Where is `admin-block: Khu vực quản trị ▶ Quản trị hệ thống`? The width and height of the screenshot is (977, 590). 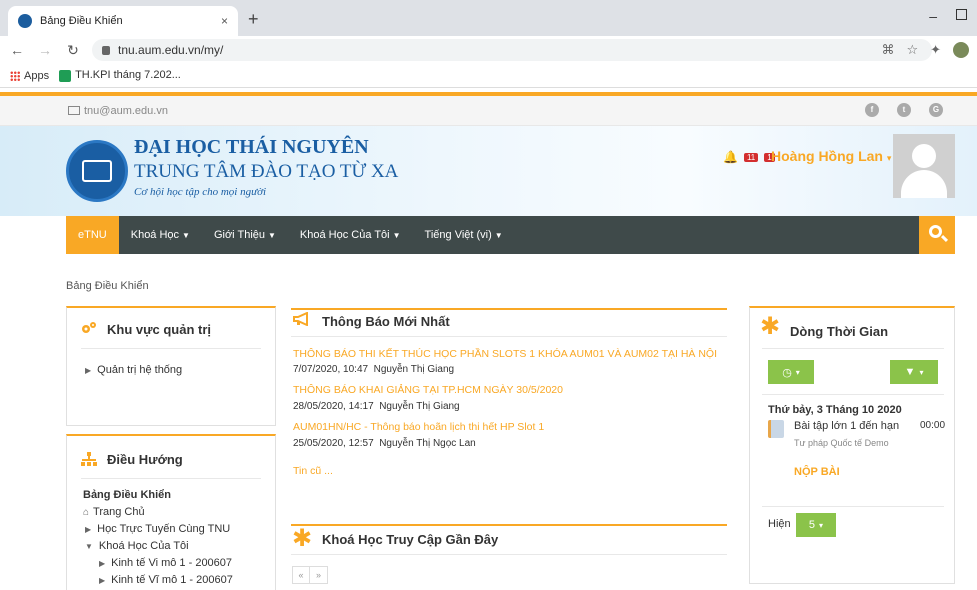
admin-block: Khu vực quản trị ▶ Quản trị hệ thống is located at coordinates (171, 366).